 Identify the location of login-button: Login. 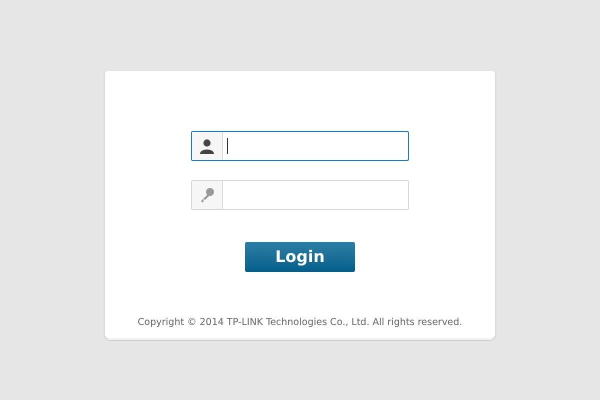
(300, 257).